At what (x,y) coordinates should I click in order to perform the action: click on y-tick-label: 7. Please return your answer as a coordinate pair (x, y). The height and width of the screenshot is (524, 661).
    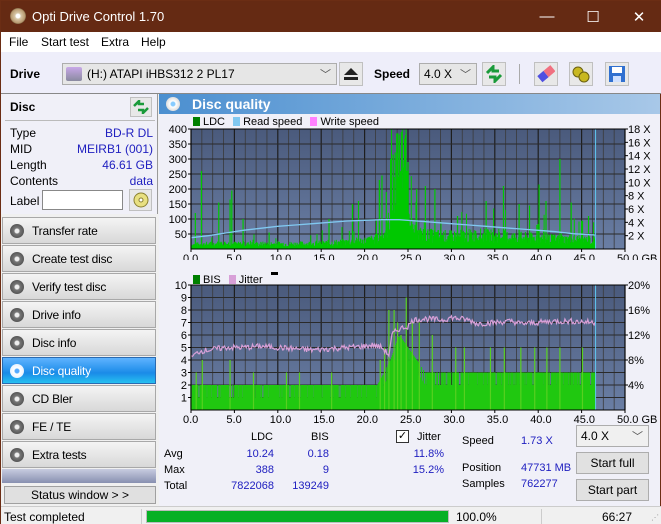
    Looking at the image, I should click on (184, 324).